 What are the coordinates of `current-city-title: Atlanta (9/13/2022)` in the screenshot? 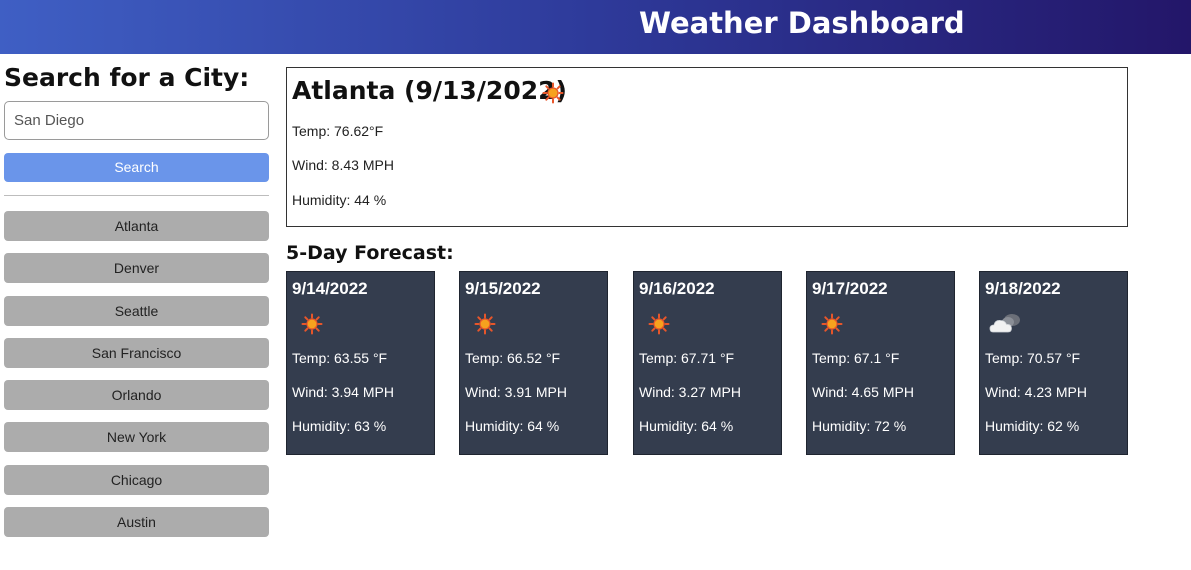 It's located at (429, 90).